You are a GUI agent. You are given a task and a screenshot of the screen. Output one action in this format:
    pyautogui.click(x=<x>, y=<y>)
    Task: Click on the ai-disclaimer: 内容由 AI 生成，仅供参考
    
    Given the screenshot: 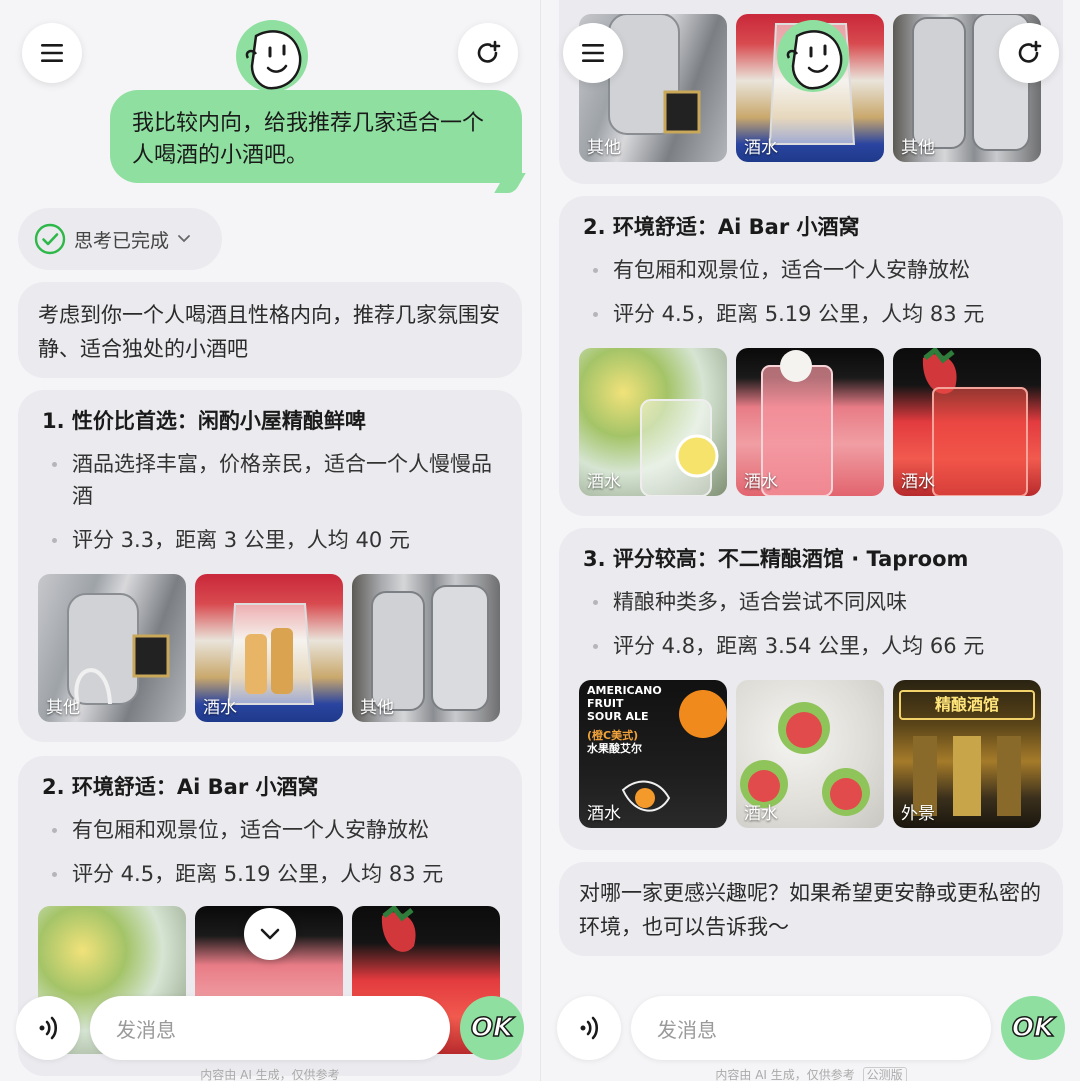 What is the action you would take?
    pyautogui.click(x=270, y=1074)
    